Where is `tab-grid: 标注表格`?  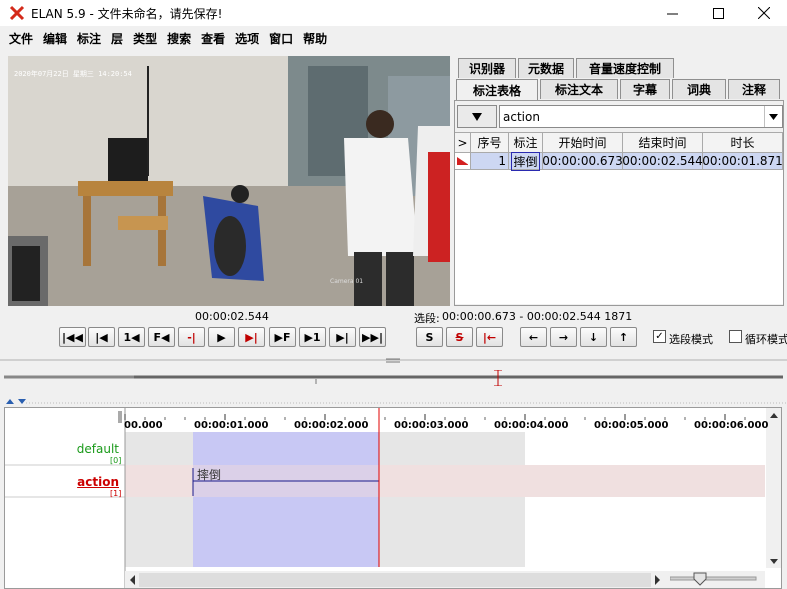 tab-grid: 标注表格 is located at coordinates (497, 90).